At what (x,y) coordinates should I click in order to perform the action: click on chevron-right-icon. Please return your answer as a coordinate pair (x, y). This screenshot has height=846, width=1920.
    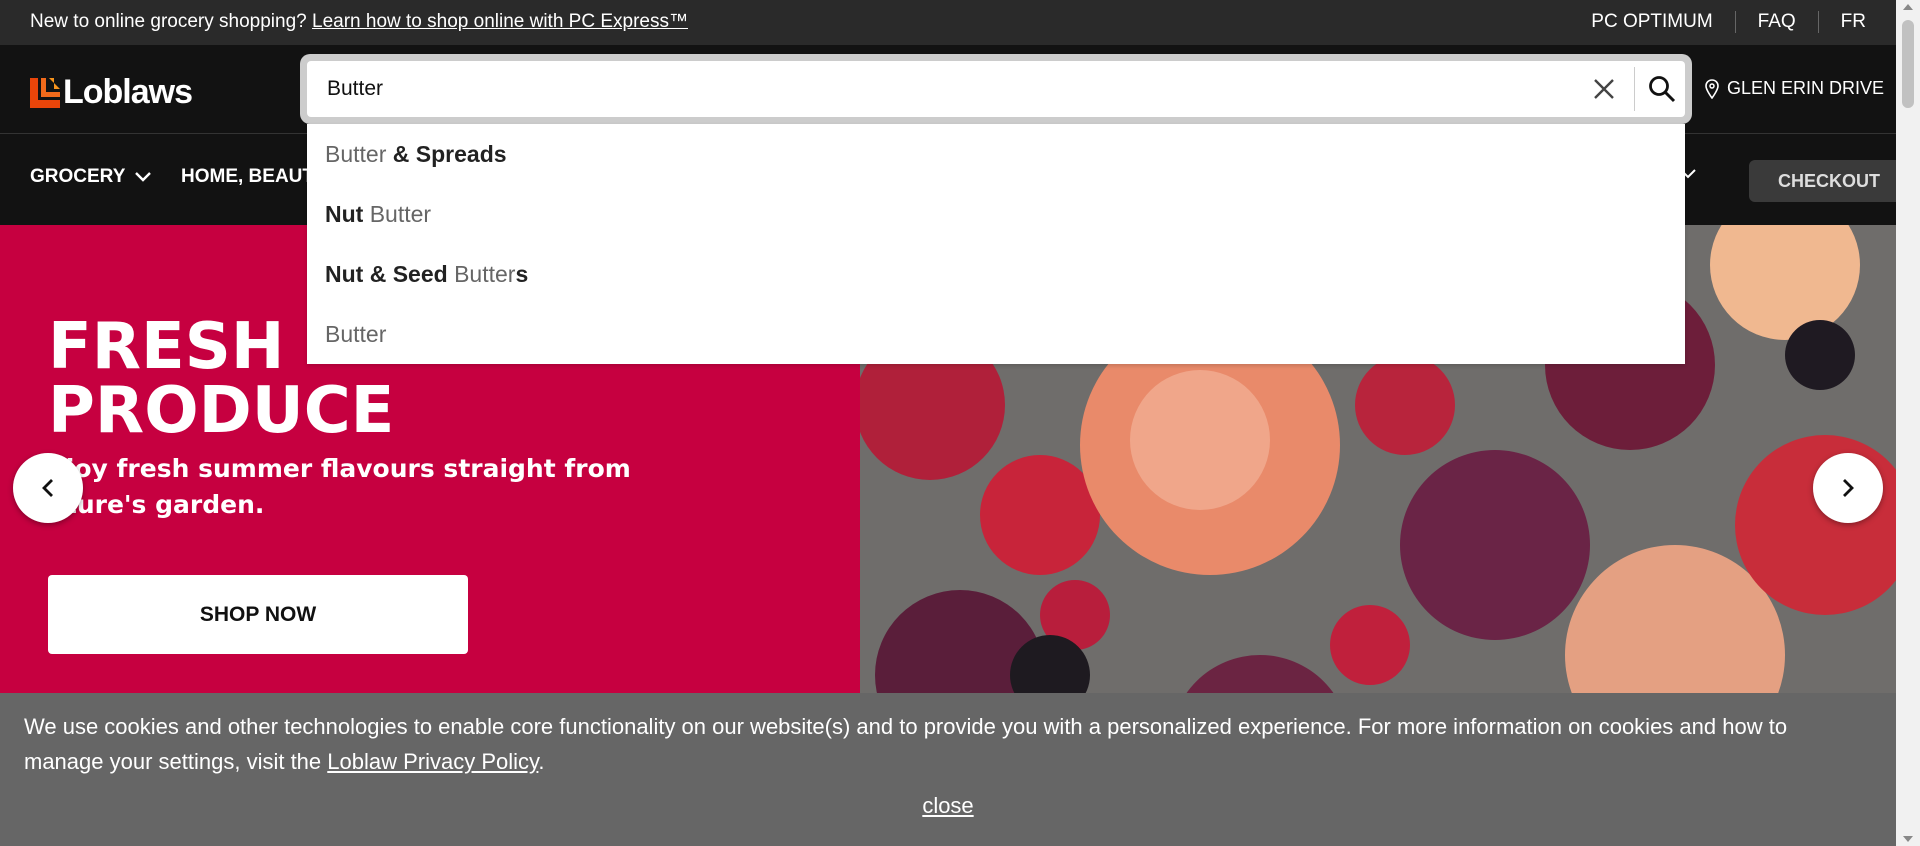
    Looking at the image, I should click on (1848, 488).